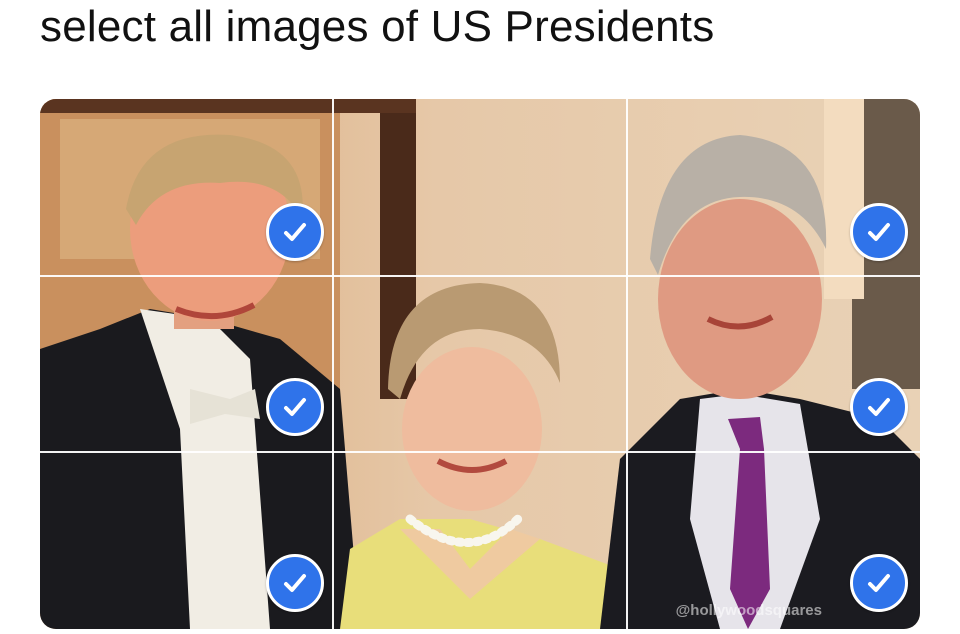 Image resolution: width=960 pixels, height=634 pixels. I want to click on watermark-text: @hollywoodsquares, so click(748, 610).